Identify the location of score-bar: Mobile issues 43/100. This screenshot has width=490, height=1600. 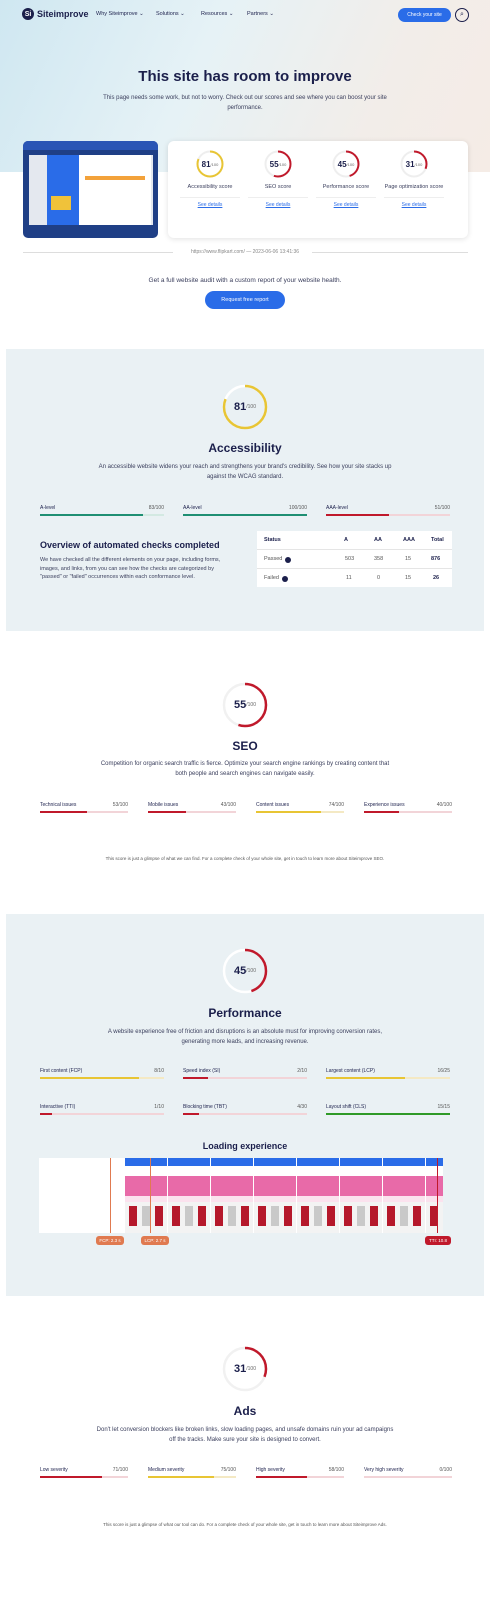
(192, 809).